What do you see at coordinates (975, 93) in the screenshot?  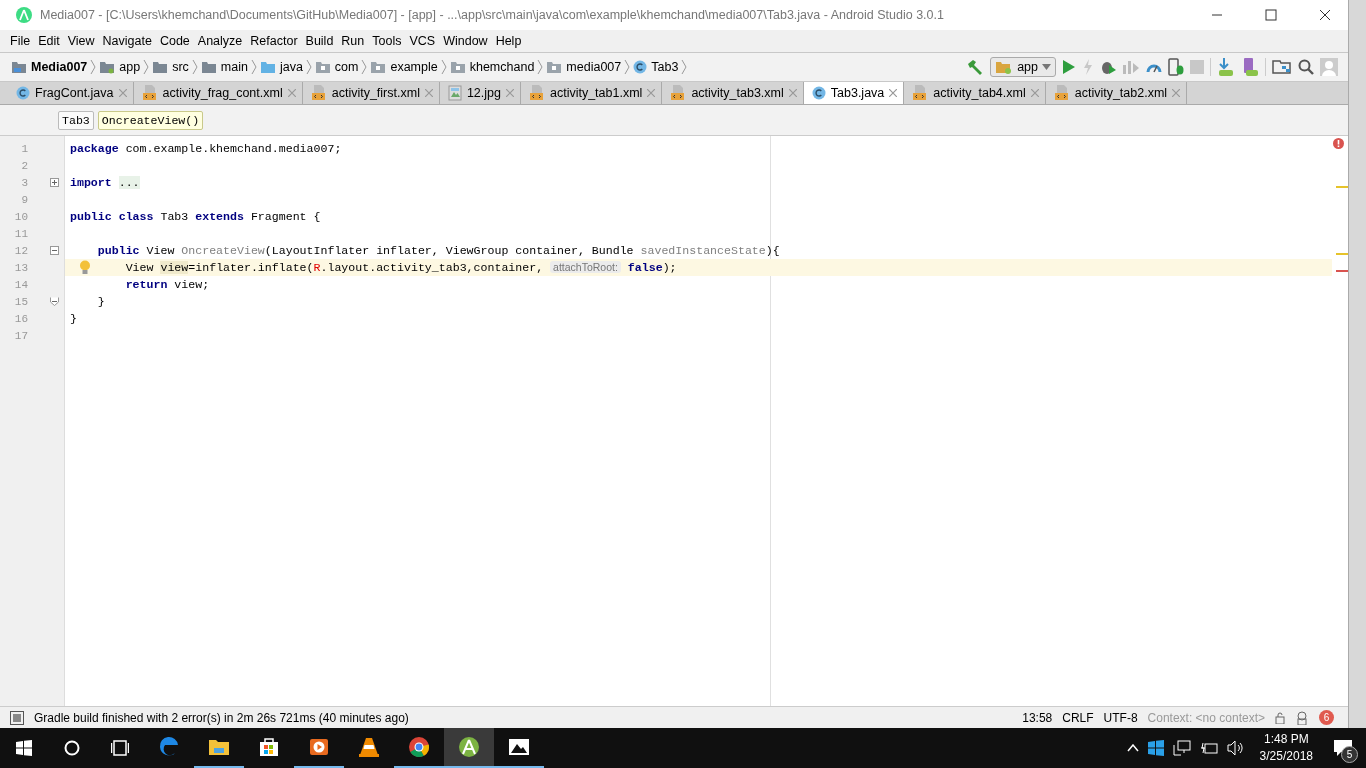 I see `editor-tab: activity_tab4.xml` at bounding box center [975, 93].